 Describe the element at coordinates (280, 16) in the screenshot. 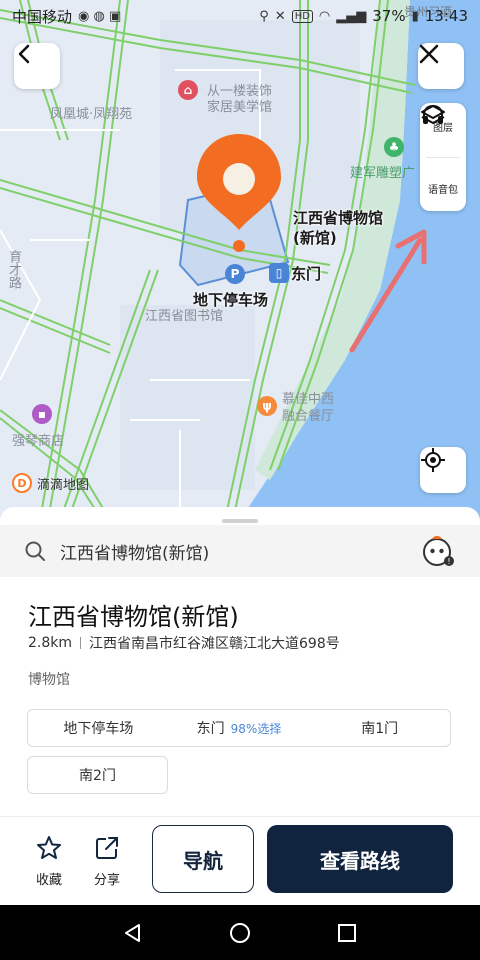

I see `mute-icon: ✕` at that location.